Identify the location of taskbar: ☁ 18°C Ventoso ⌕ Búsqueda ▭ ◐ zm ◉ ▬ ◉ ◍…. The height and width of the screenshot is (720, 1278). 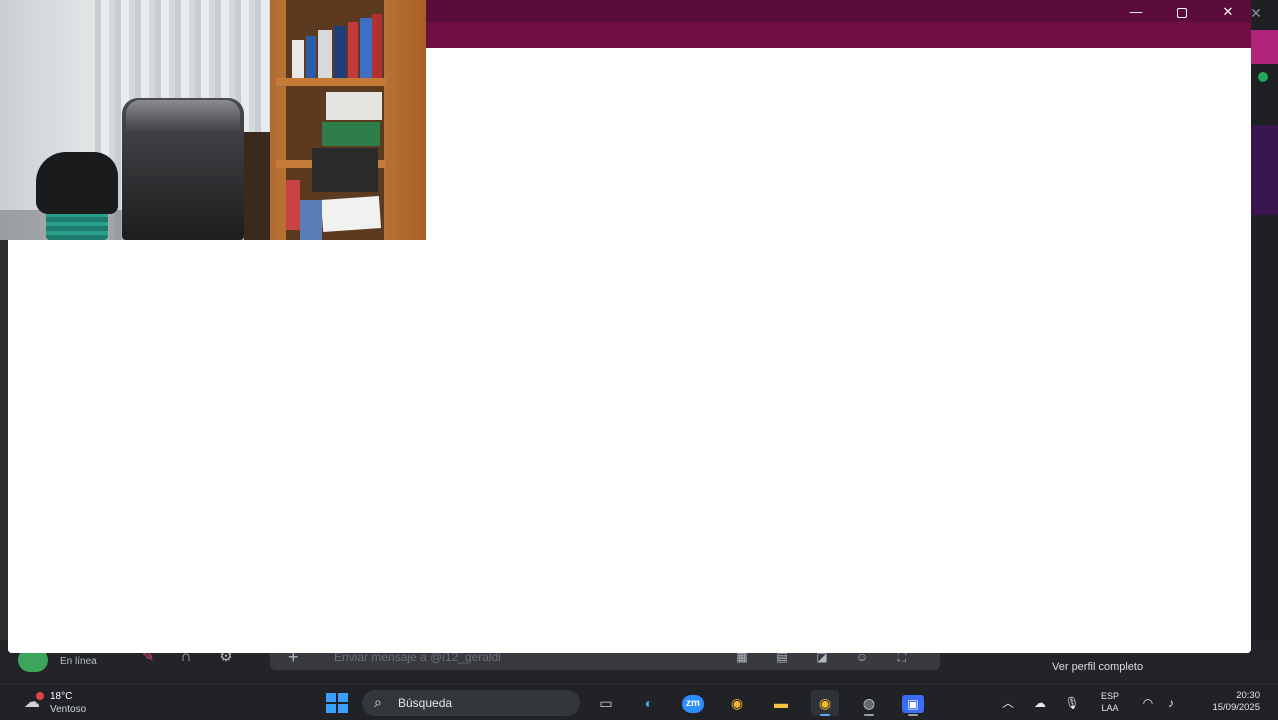
(639, 702).